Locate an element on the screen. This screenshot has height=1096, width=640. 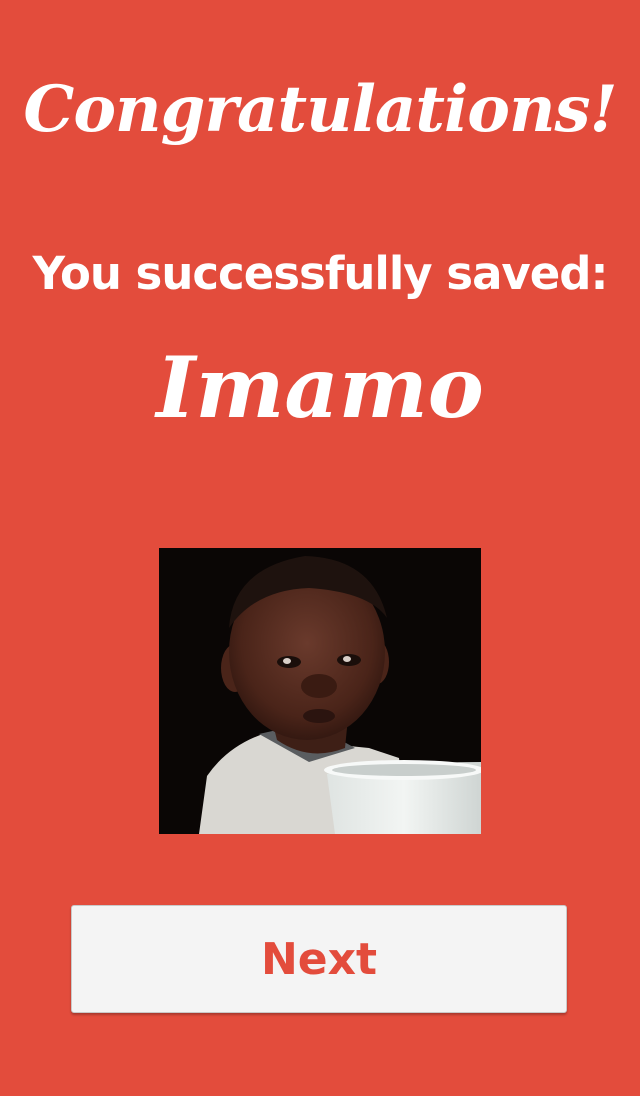
child-photo is located at coordinates (320, 691).